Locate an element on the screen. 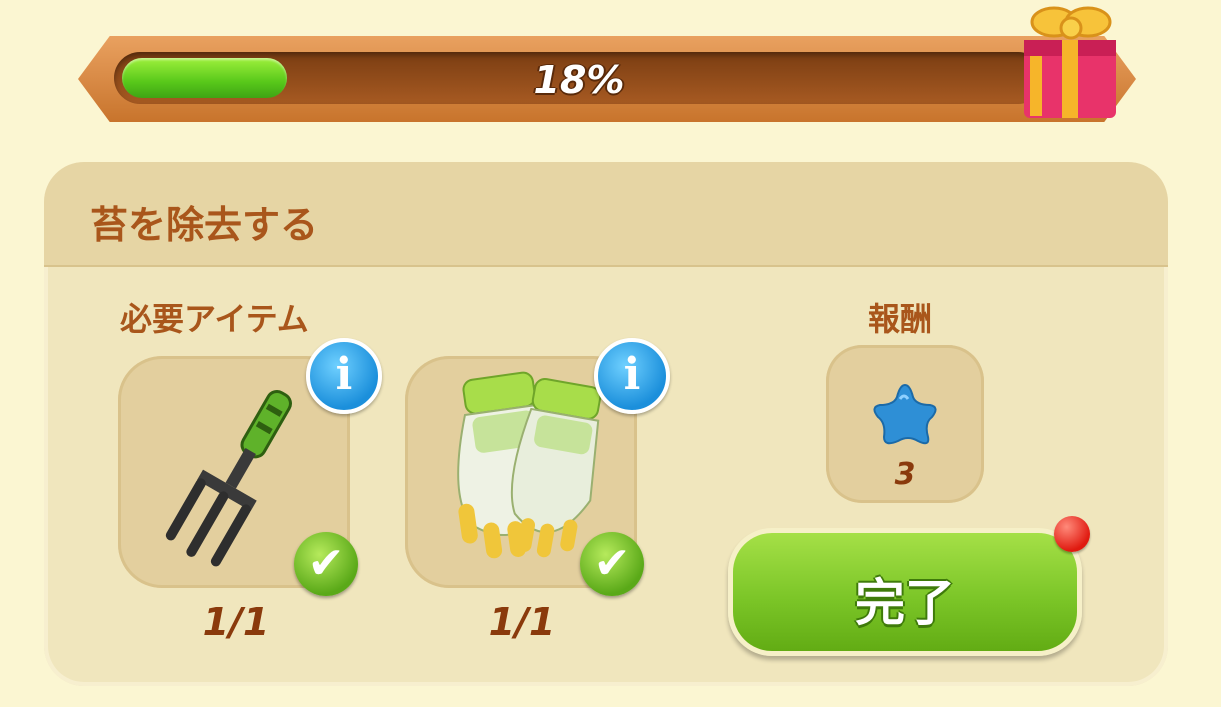 The width and height of the screenshot is (1221, 707). progress-percent: 18% is located at coordinates (579, 80).